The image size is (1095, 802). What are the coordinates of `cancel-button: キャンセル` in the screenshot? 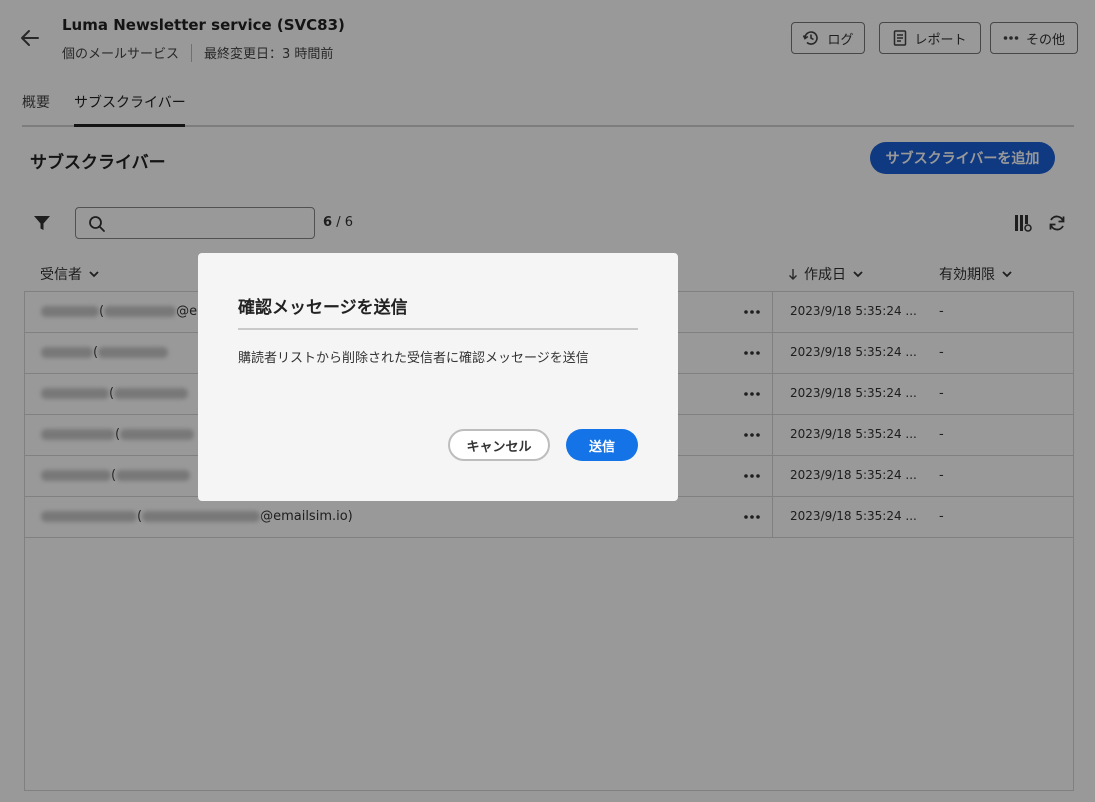 It's located at (499, 445).